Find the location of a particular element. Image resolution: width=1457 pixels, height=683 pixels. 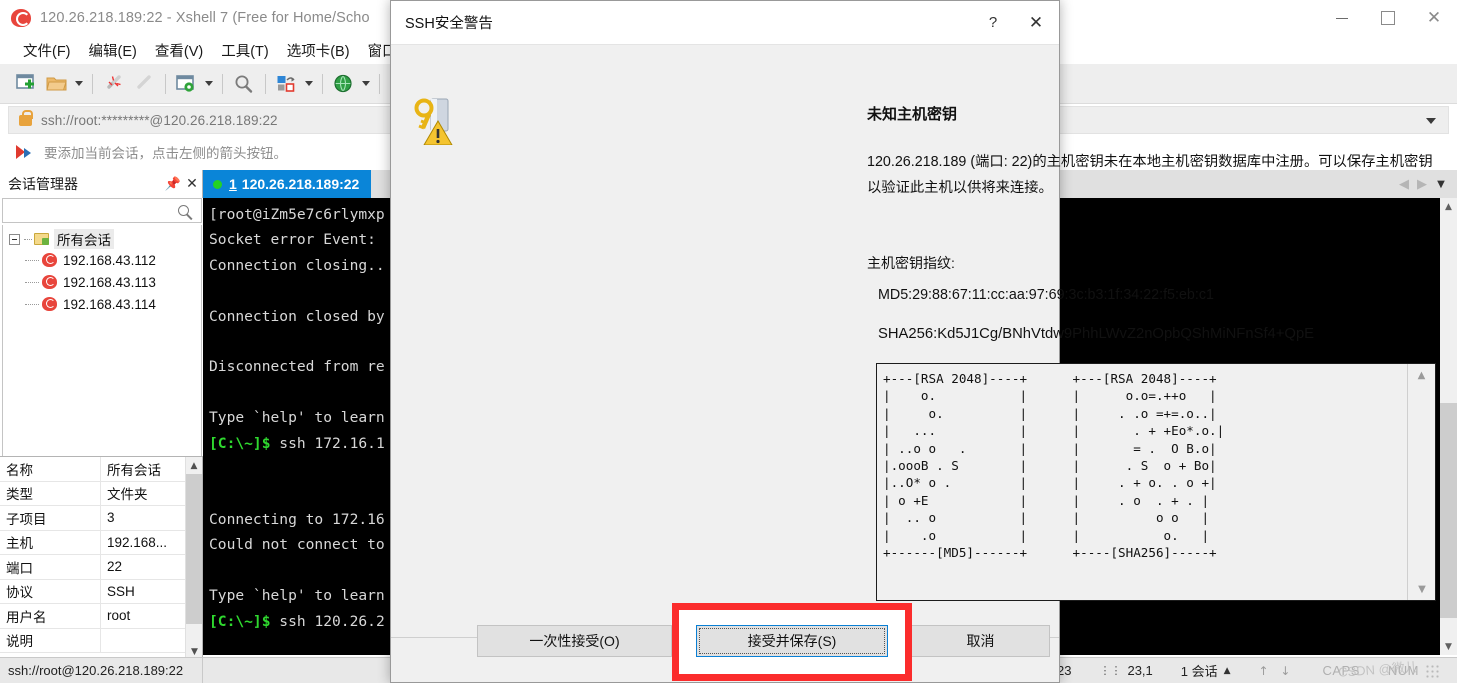

menu-file: 文件(F) is located at coordinates (47, 50).